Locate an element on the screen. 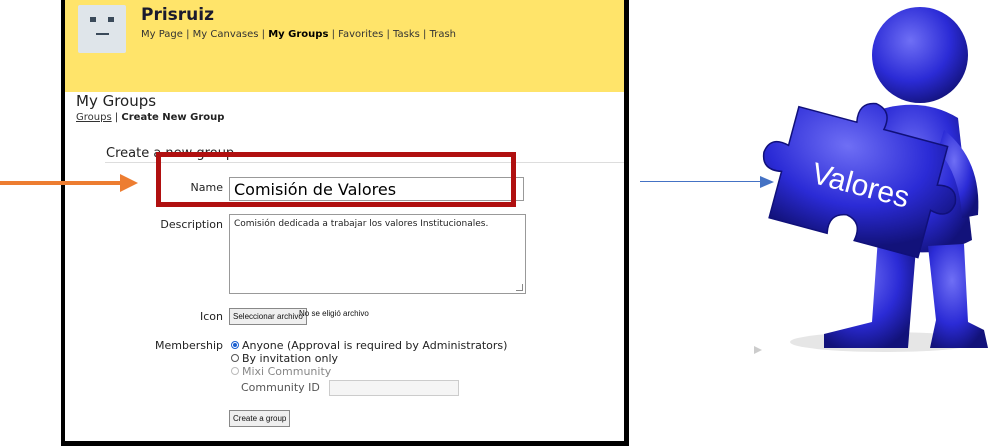 Image resolution: width=992 pixels, height=446 pixels. orange-arrow-icon is located at coordinates (61, 183).